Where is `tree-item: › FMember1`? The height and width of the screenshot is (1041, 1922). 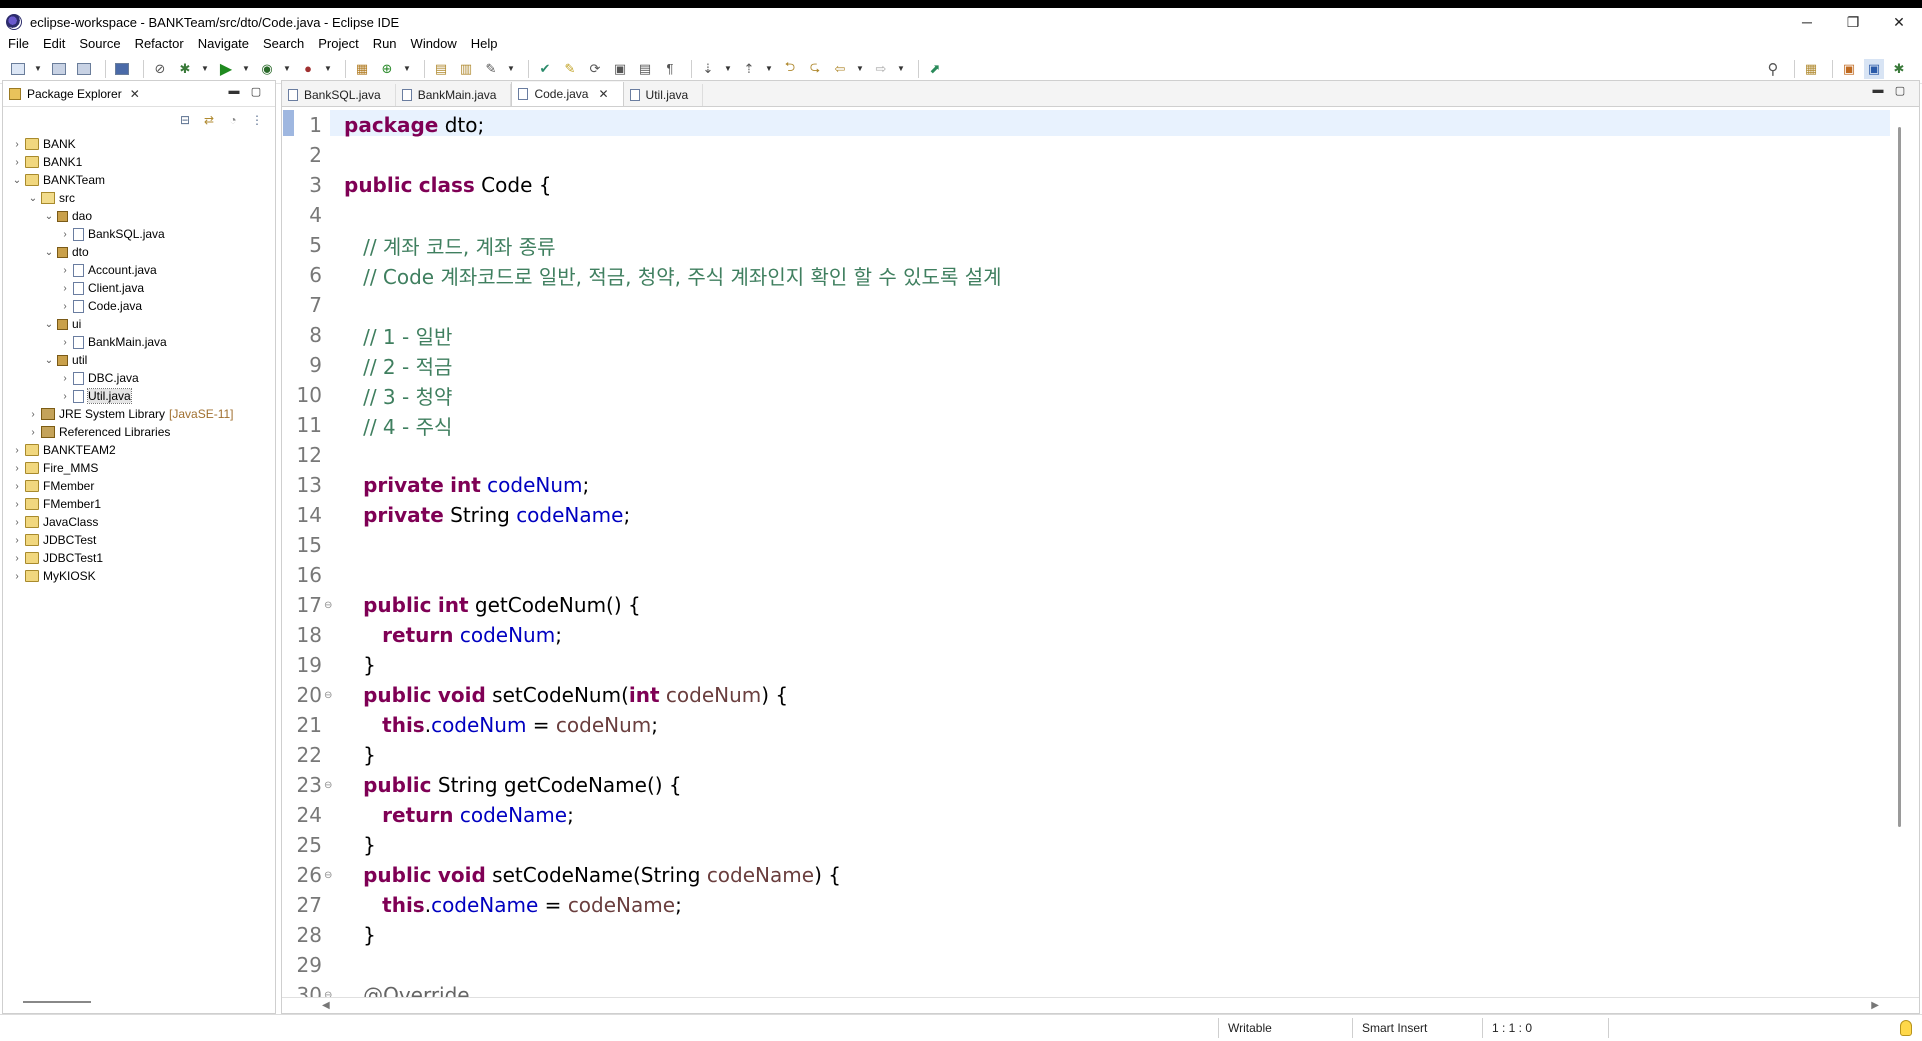
tree-item: › FMember1 is located at coordinates (139, 504).